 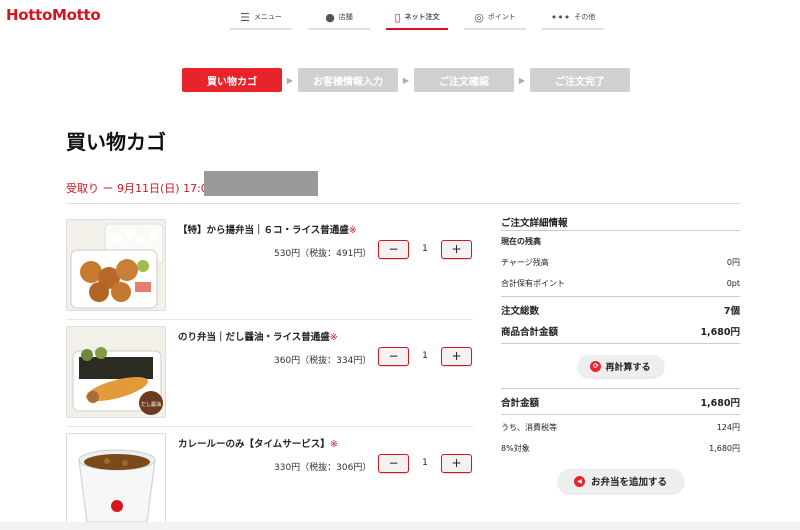 I want to click on item-name: 【特】から揚弁当｜６コ・ライス普通盛※, so click(x=267, y=229).